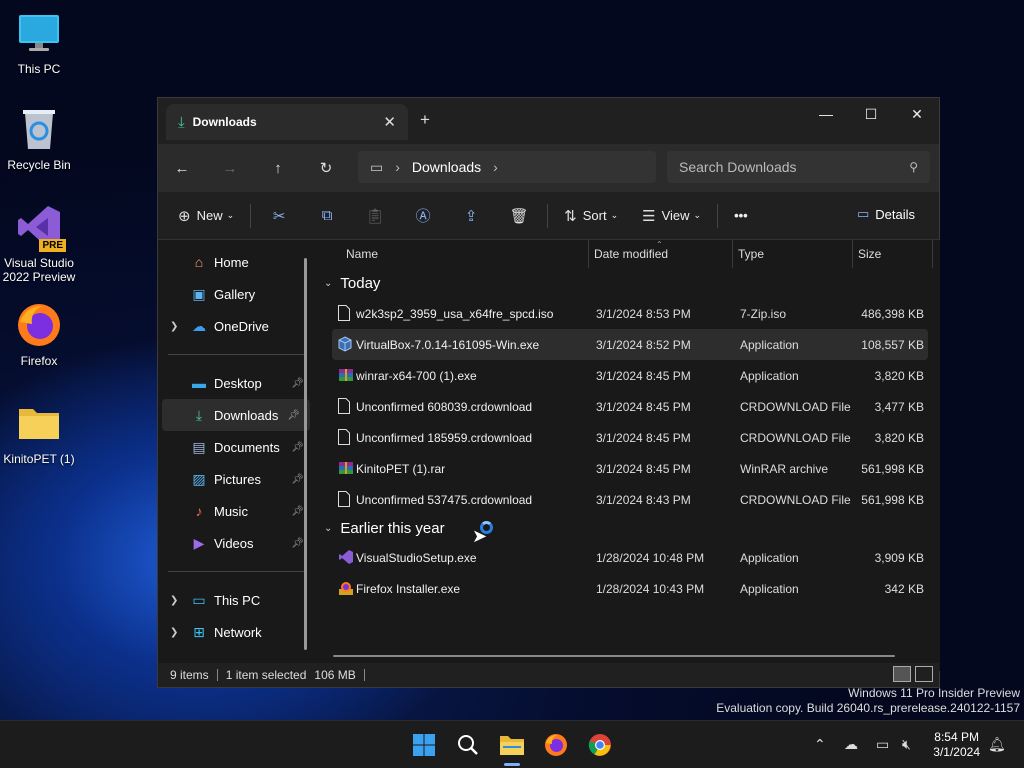  I want to click on address-bar: ▭ › Downloads ›, so click(507, 167).